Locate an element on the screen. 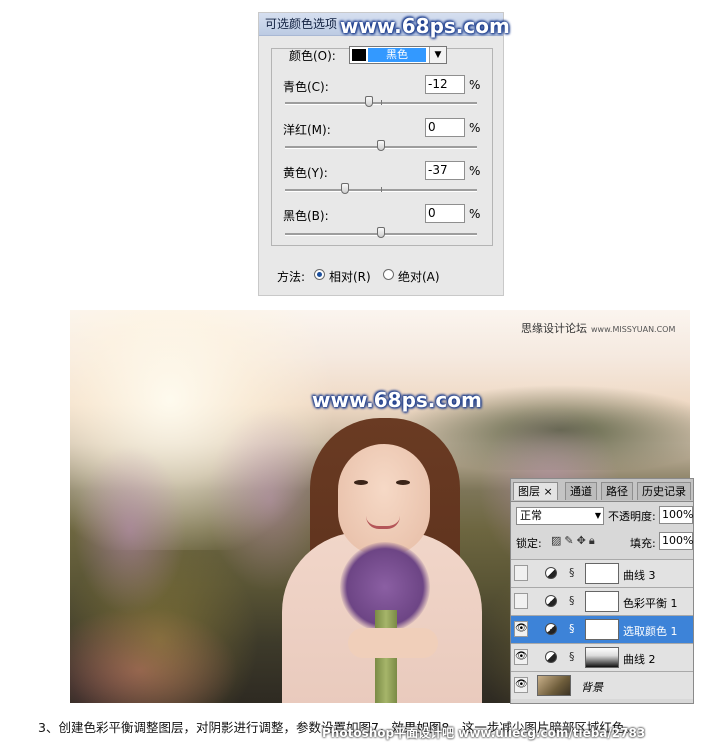 Image resolution: width=722 pixels, height=750 pixels. magenta-slider-thumb is located at coordinates (381, 145).